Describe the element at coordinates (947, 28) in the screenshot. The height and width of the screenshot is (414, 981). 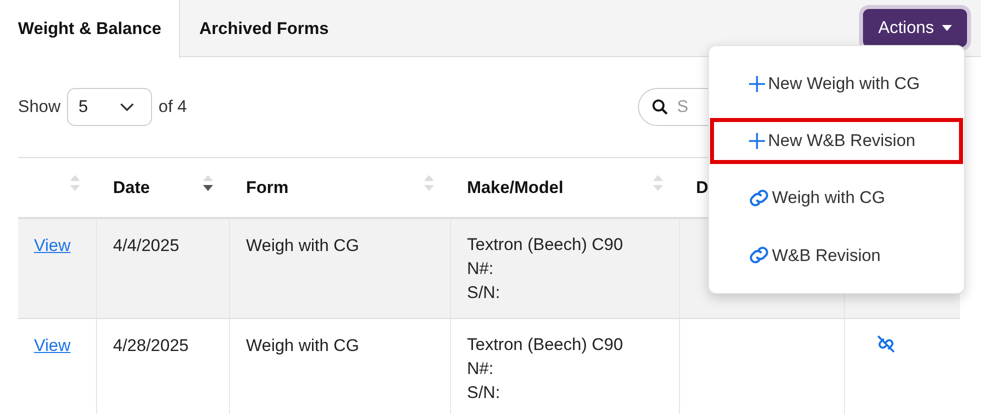
I see `caret-icon` at that location.